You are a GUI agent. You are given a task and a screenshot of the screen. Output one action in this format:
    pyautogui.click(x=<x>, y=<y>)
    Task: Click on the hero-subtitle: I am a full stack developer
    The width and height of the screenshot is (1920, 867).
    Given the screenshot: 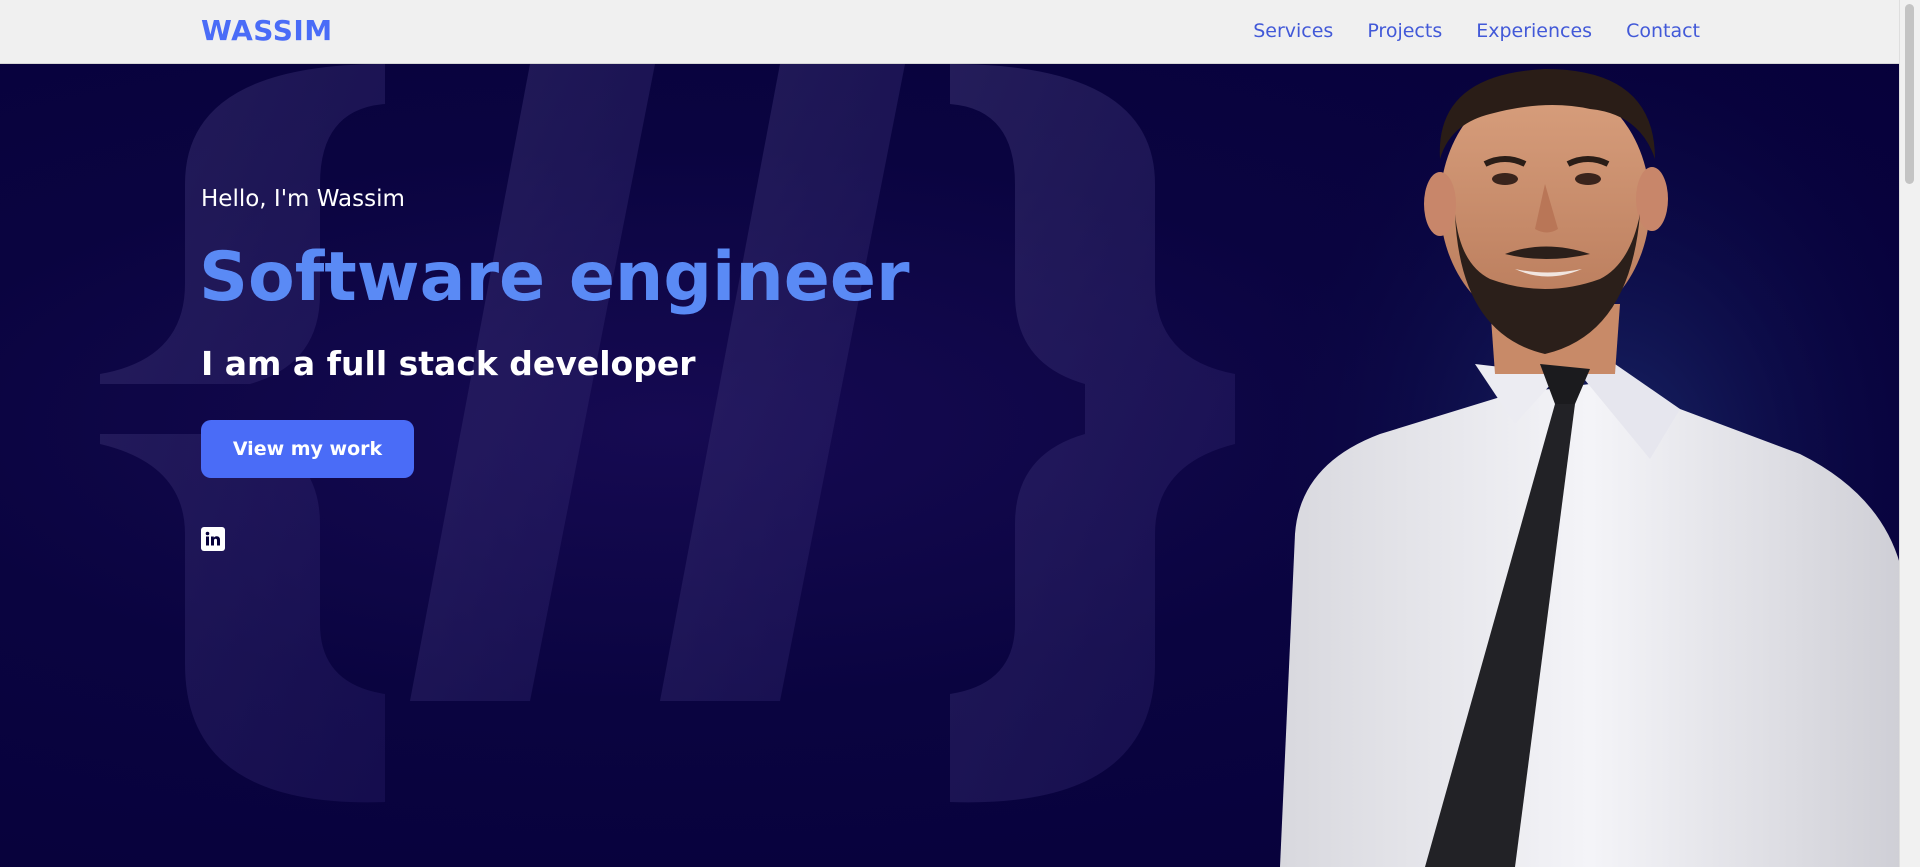 What is the action you would take?
    pyautogui.click(x=448, y=363)
    